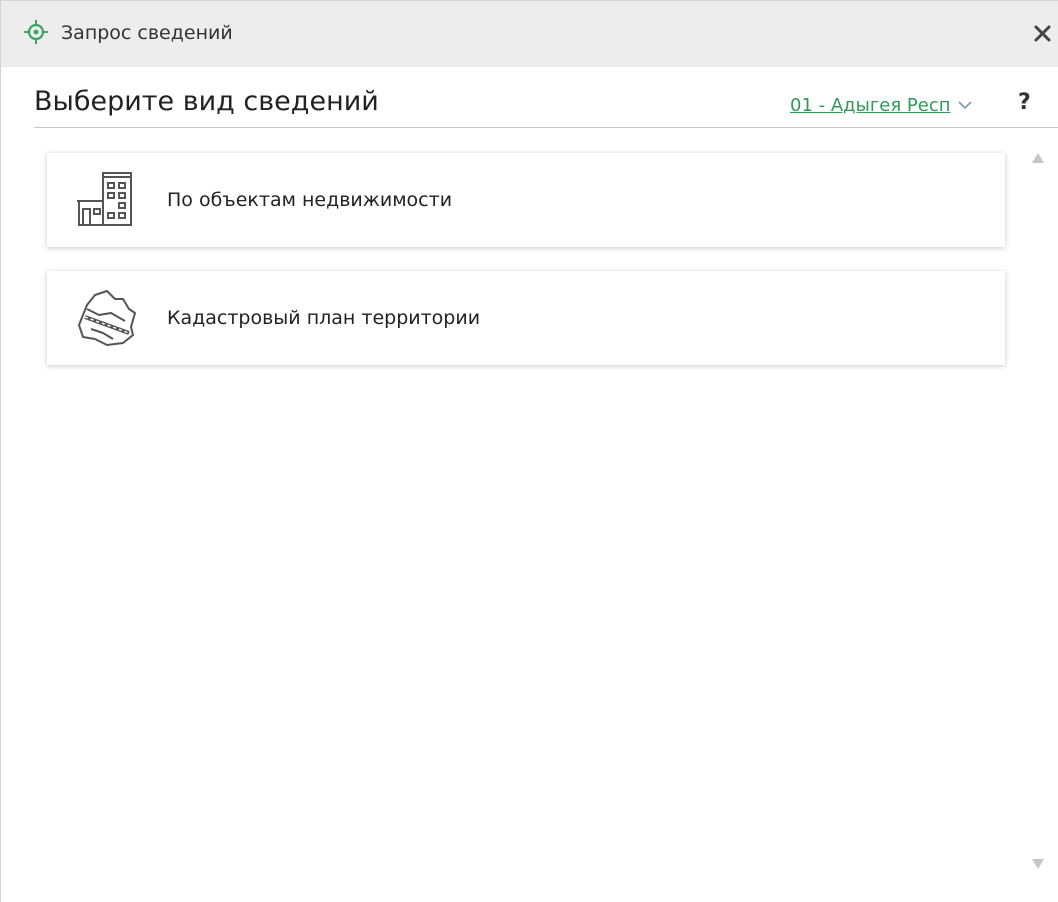  What do you see at coordinates (107, 318) in the screenshot?
I see `cadastral-map-icon` at bounding box center [107, 318].